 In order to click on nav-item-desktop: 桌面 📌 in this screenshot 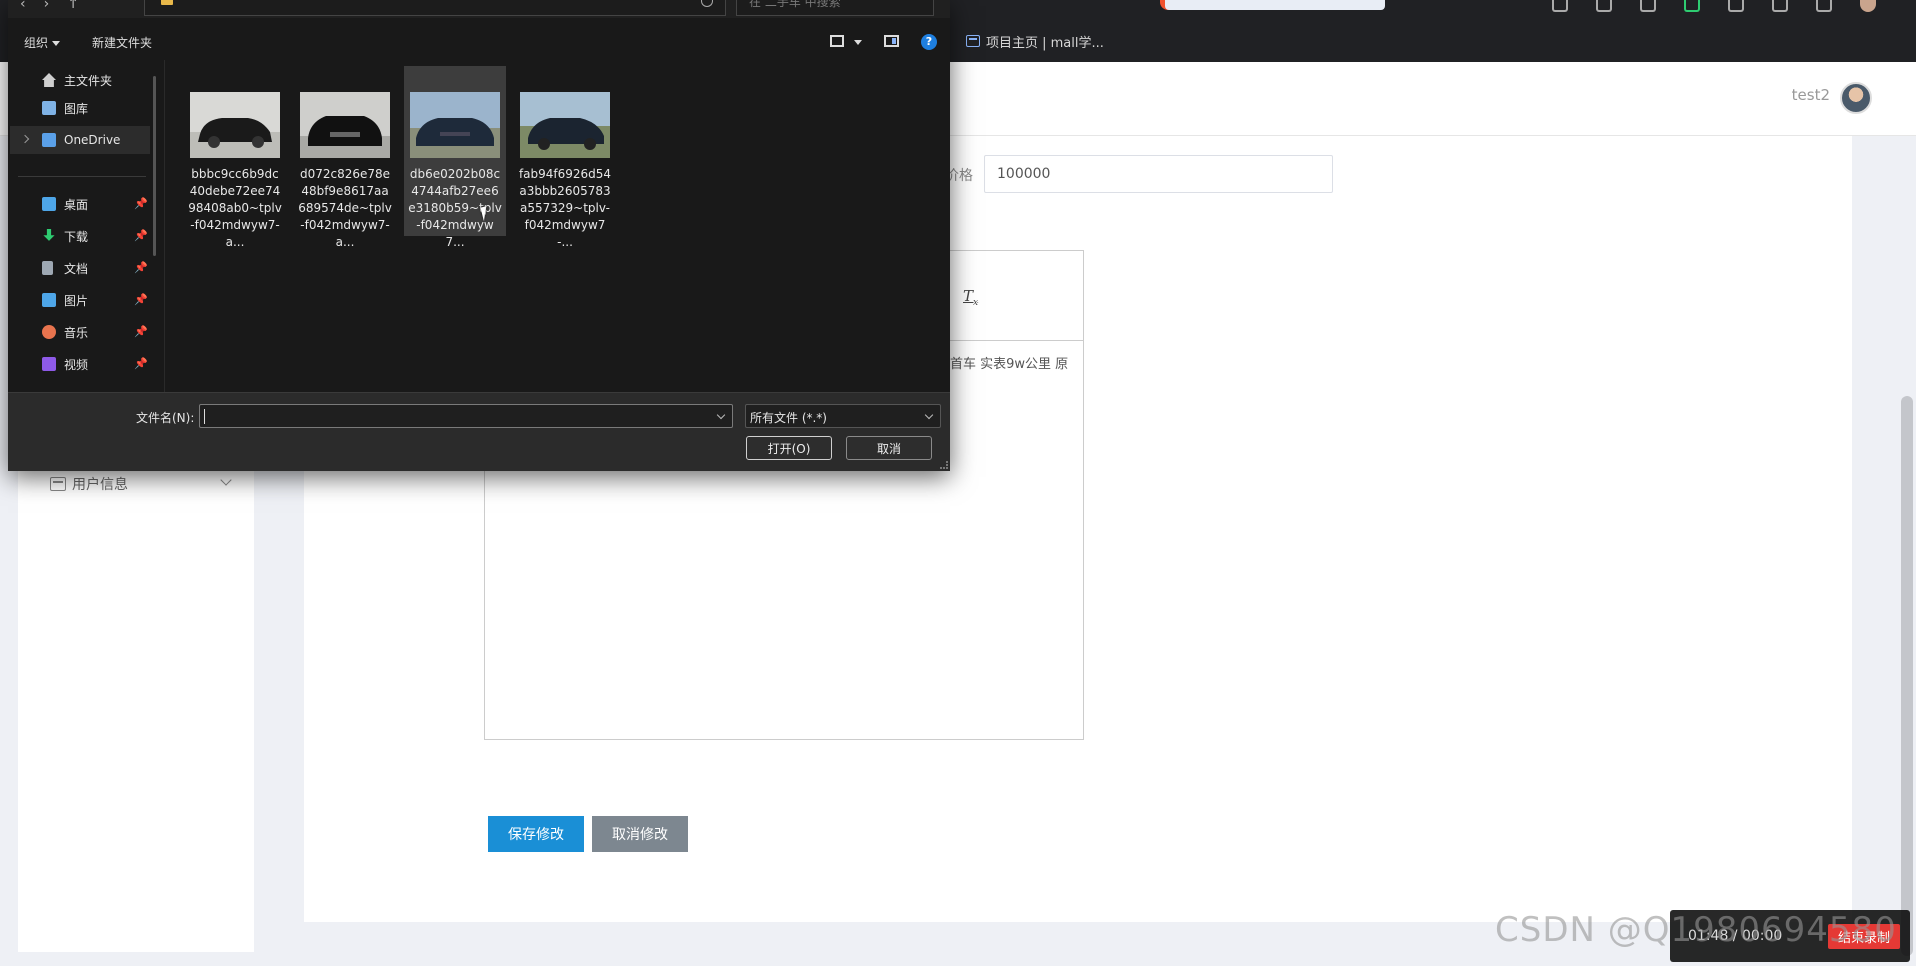, I will do `click(80, 204)`.